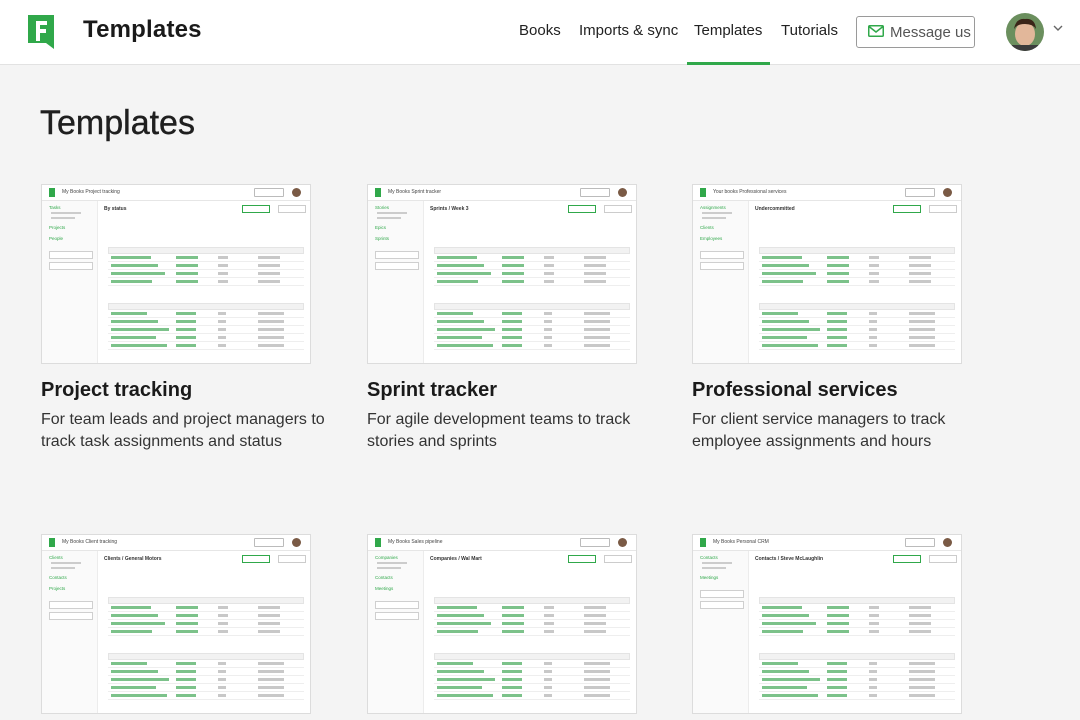  Describe the element at coordinates (789, 559) in the screenshot. I see `preview-heading: Contacts / Steve McLaughlin` at that location.